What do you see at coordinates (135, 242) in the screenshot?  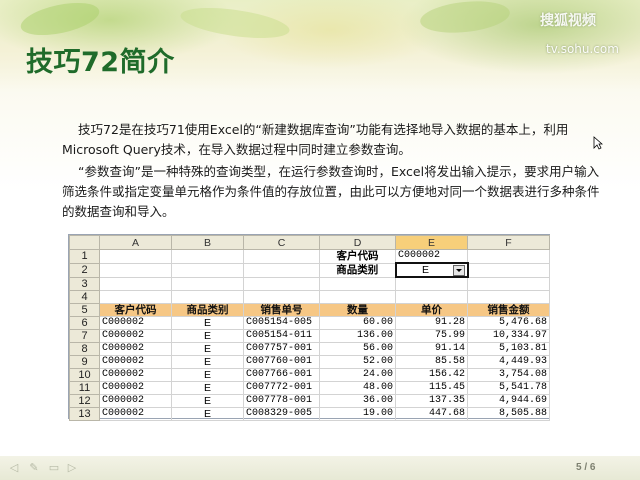 I see `column-header-a: A` at bounding box center [135, 242].